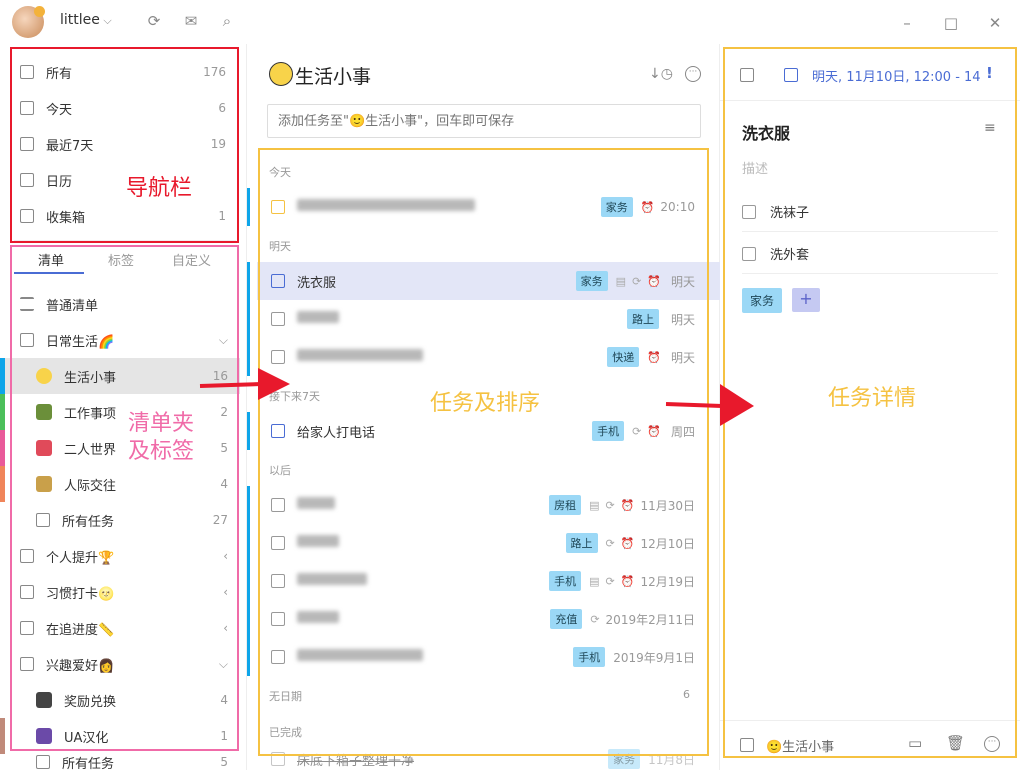 The height and width of the screenshot is (770, 1020). I want to click on arrow-lists-to-tasks, so click(244, 384).